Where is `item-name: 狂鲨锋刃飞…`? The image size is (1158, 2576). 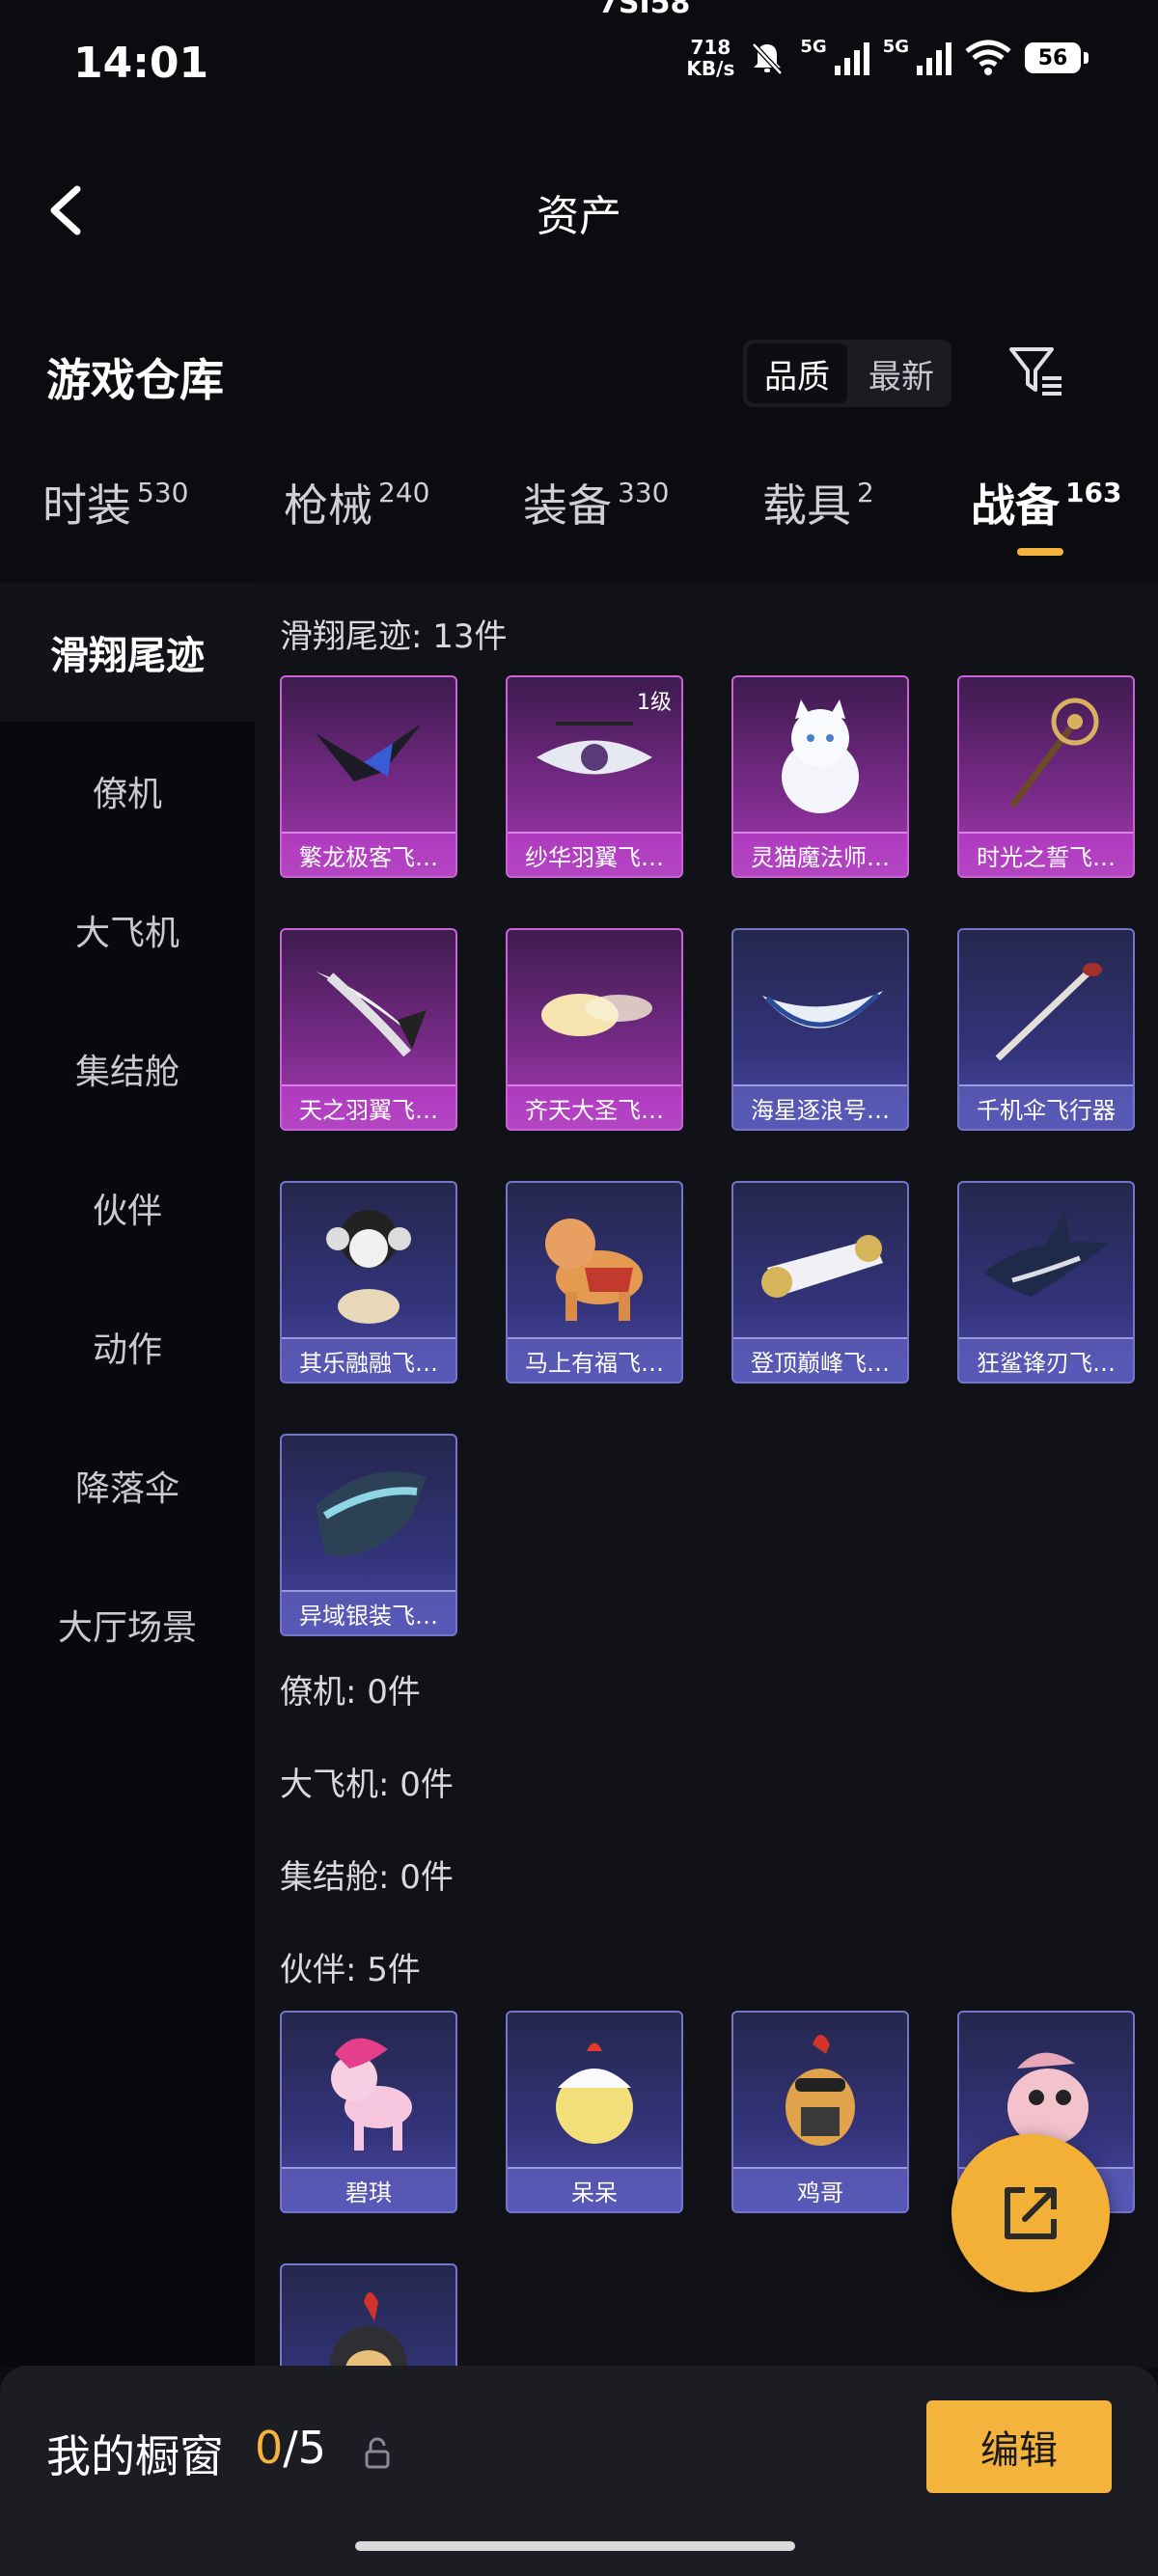 item-name: 狂鲨锋刃飞… is located at coordinates (1046, 1359).